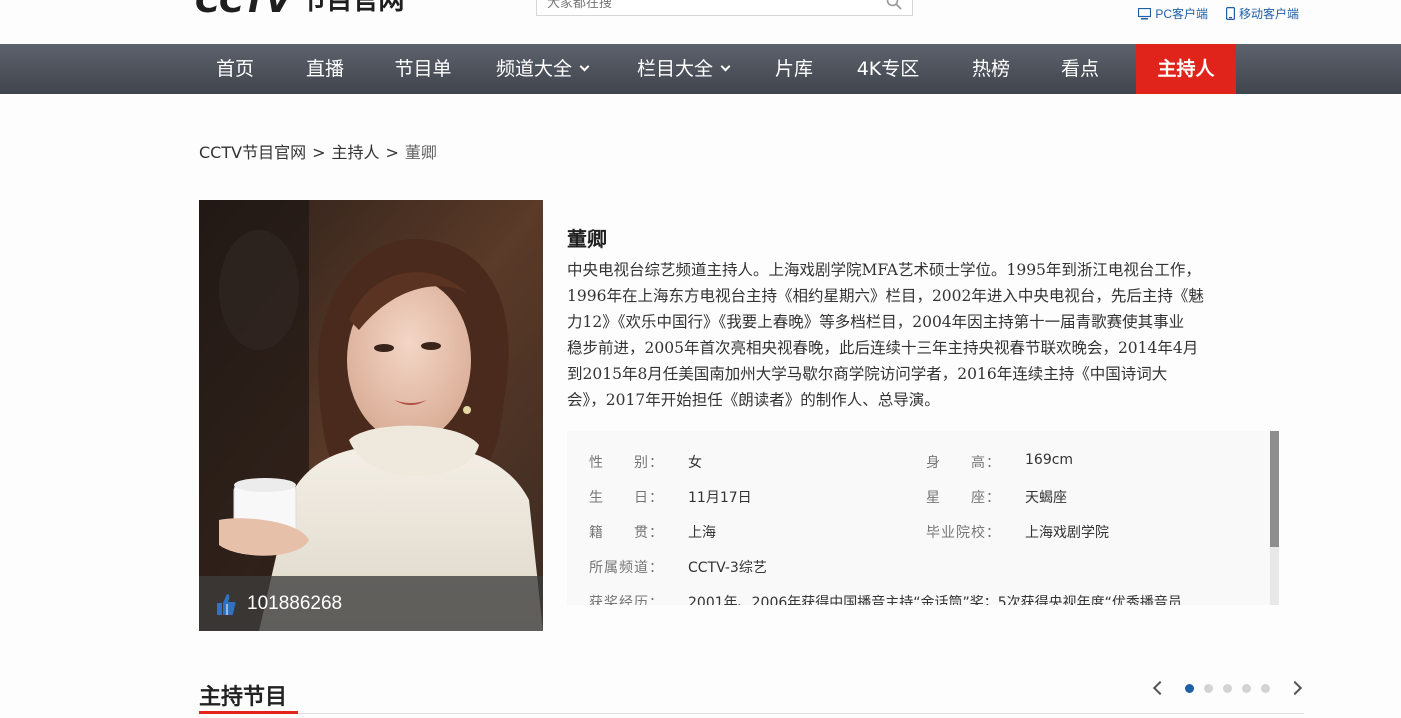 The image size is (1401, 718). I want to click on detail-value: 天蝎座, so click(1046, 498).